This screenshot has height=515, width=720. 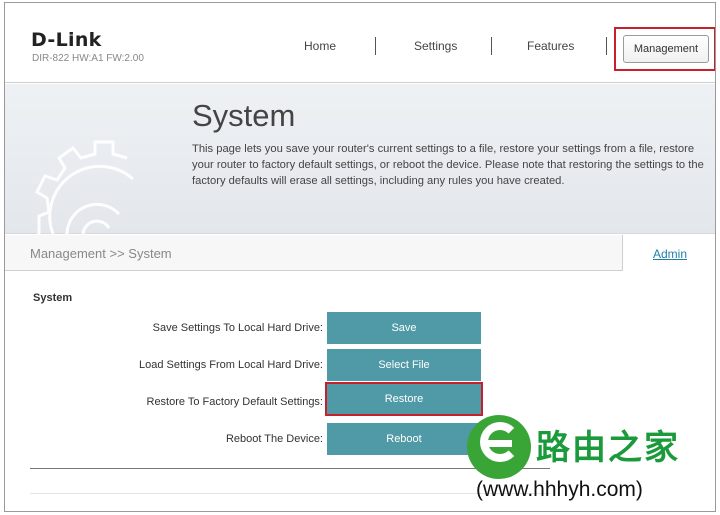 I want to click on watermark-e-bar, so click(x=500, y=443).